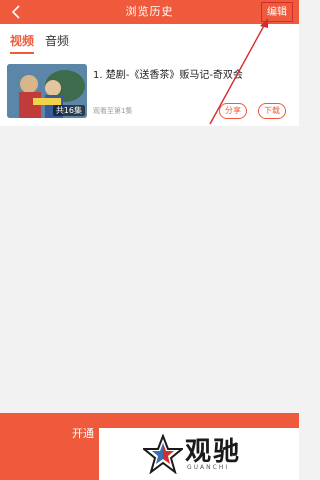  I want to click on watch-progress: 观看至第1集, so click(113, 111).